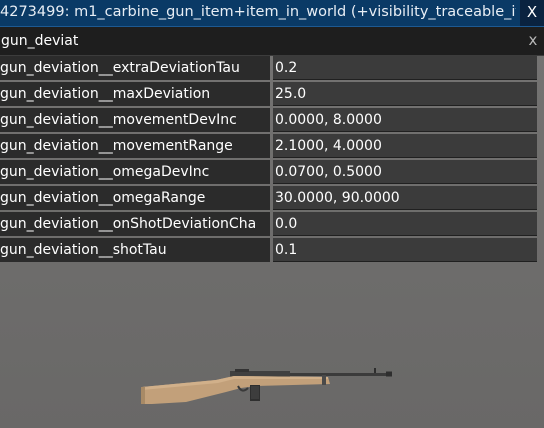 This screenshot has width=544, height=428. I want to click on property-row: gun_deviation__onShotDeviationCha 0.0, so click(268, 225).